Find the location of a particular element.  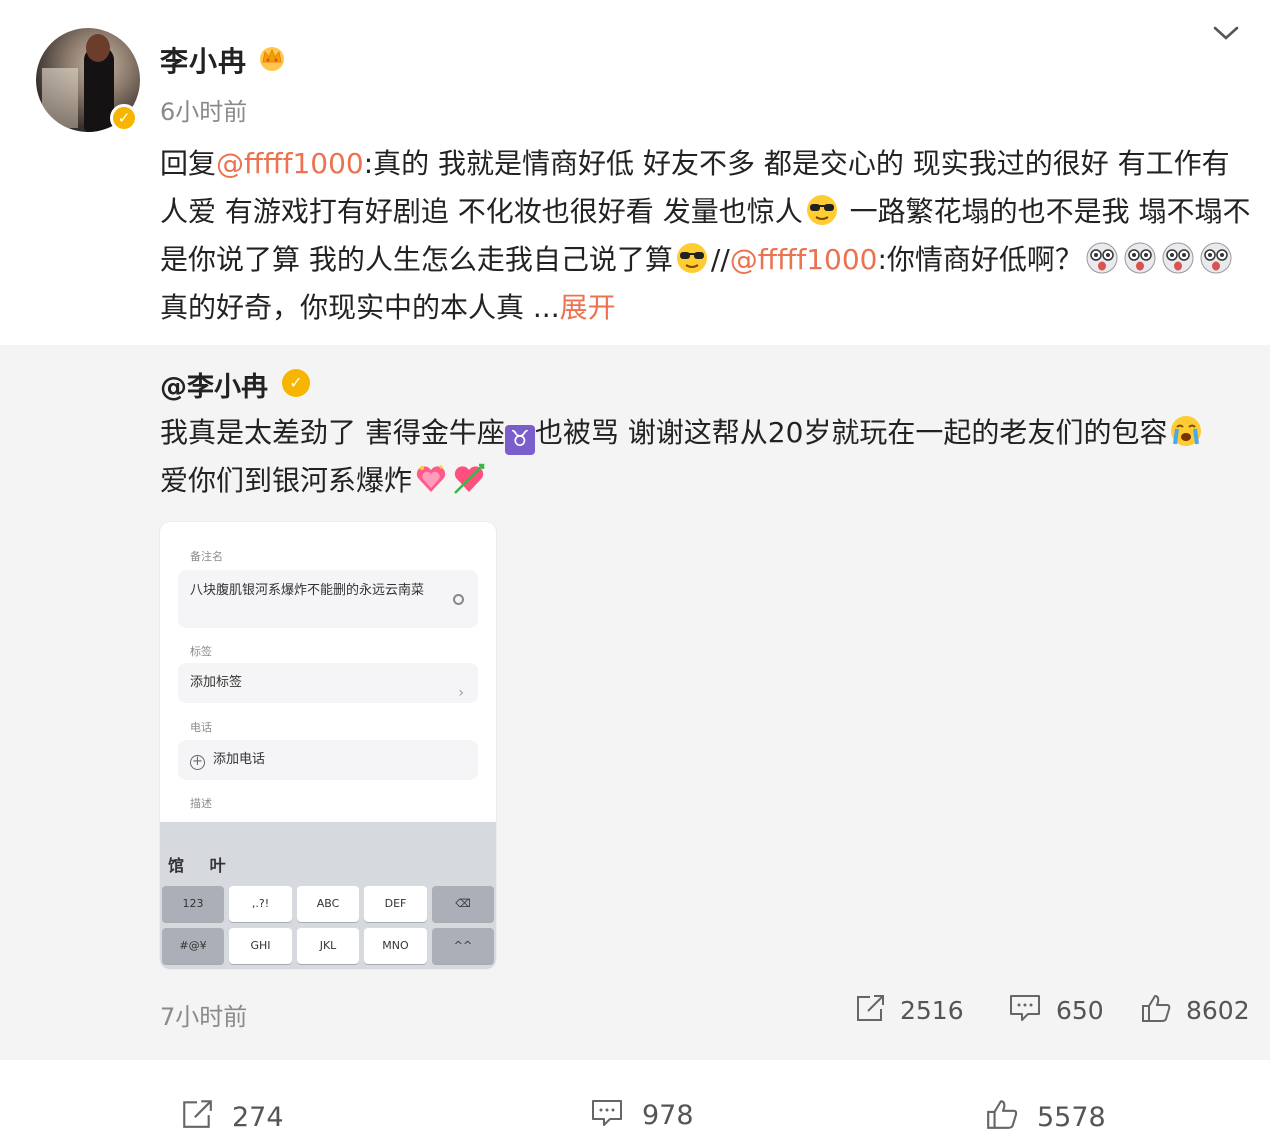

phone-value: 添加电话 is located at coordinates (239, 759).